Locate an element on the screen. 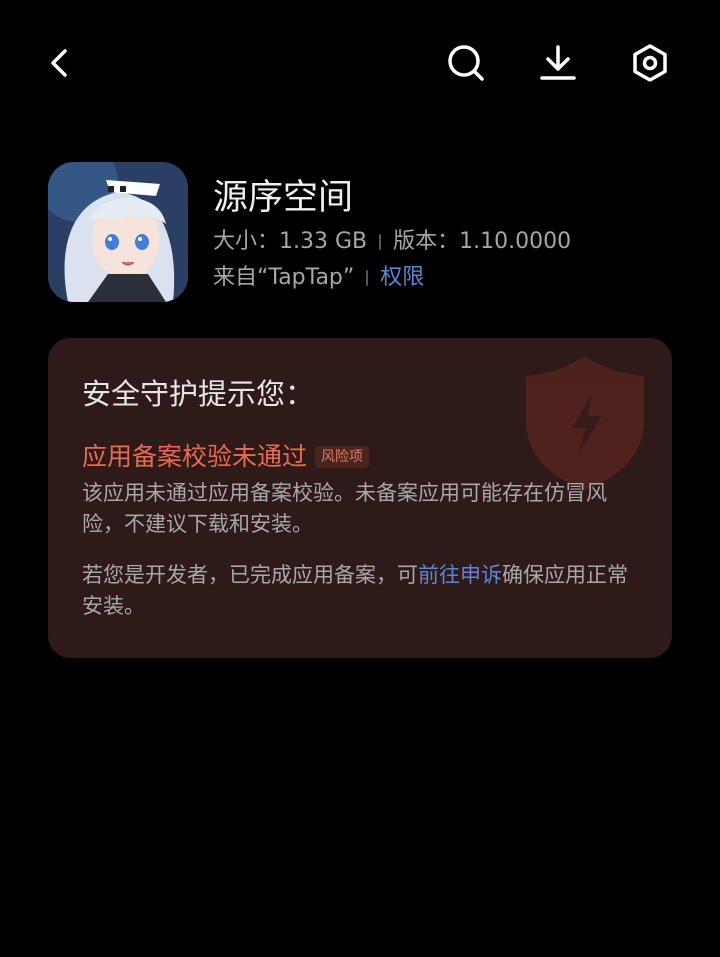 The image size is (720, 957). settings-hex-icon is located at coordinates (650, 63).